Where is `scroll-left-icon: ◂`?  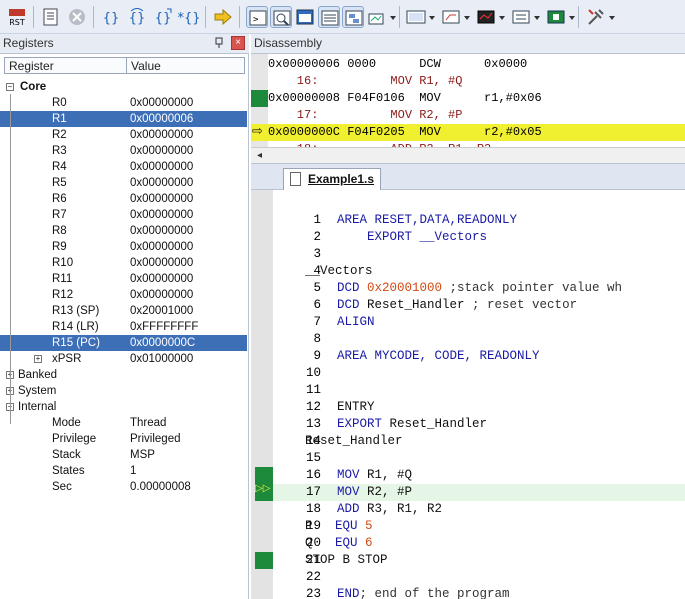
scroll-left-icon: ◂ is located at coordinates (259, 155).